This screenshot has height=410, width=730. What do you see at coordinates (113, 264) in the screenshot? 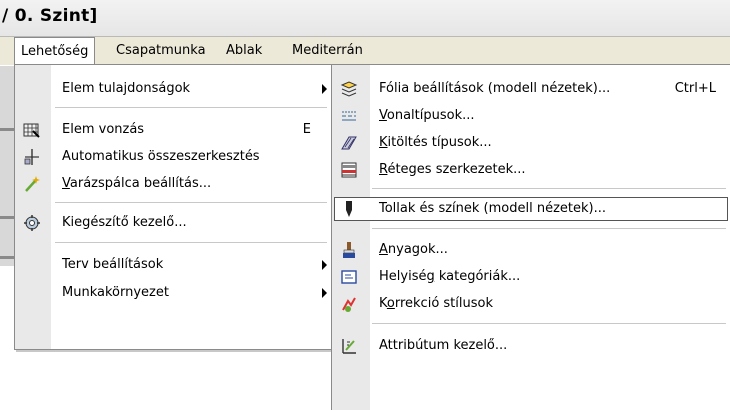
I see `menu-item-label: Terv beállítások` at bounding box center [113, 264].